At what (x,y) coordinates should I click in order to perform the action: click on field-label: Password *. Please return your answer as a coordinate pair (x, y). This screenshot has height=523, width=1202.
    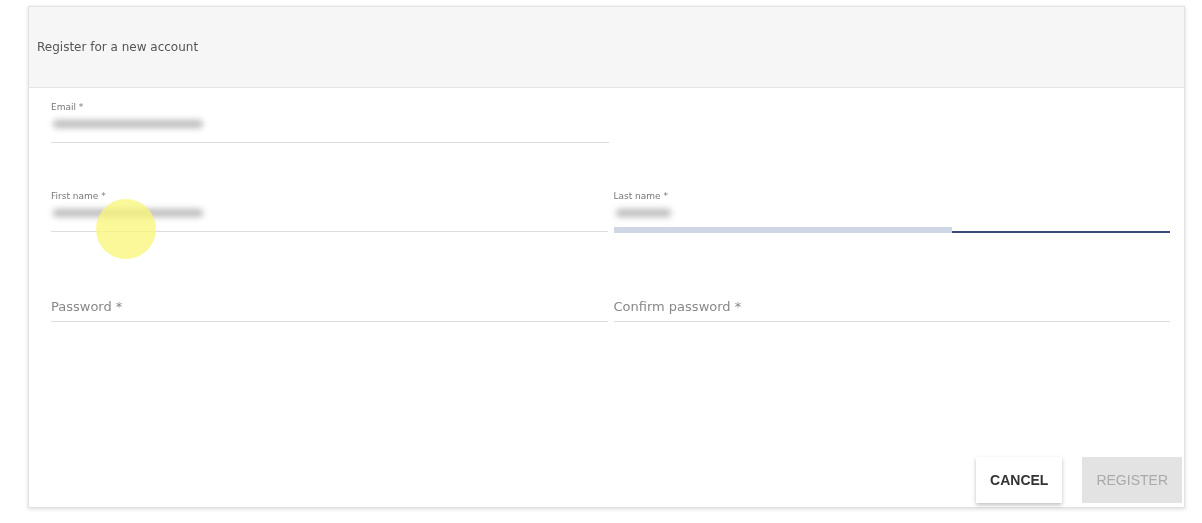
    Looking at the image, I should click on (87, 306).